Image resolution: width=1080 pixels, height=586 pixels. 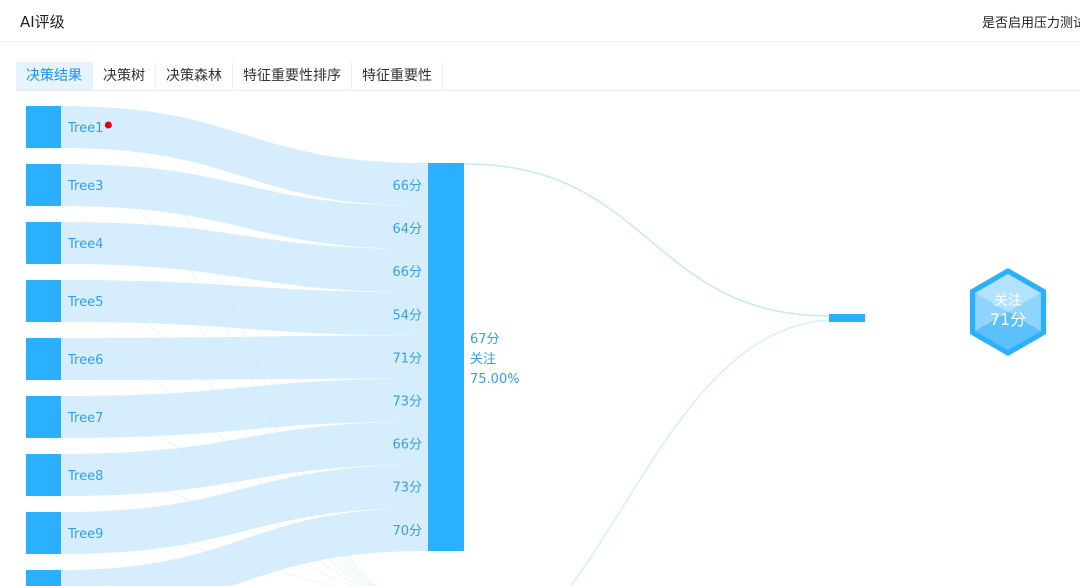 I want to click on sankey-result-node, so click(x=847, y=318).